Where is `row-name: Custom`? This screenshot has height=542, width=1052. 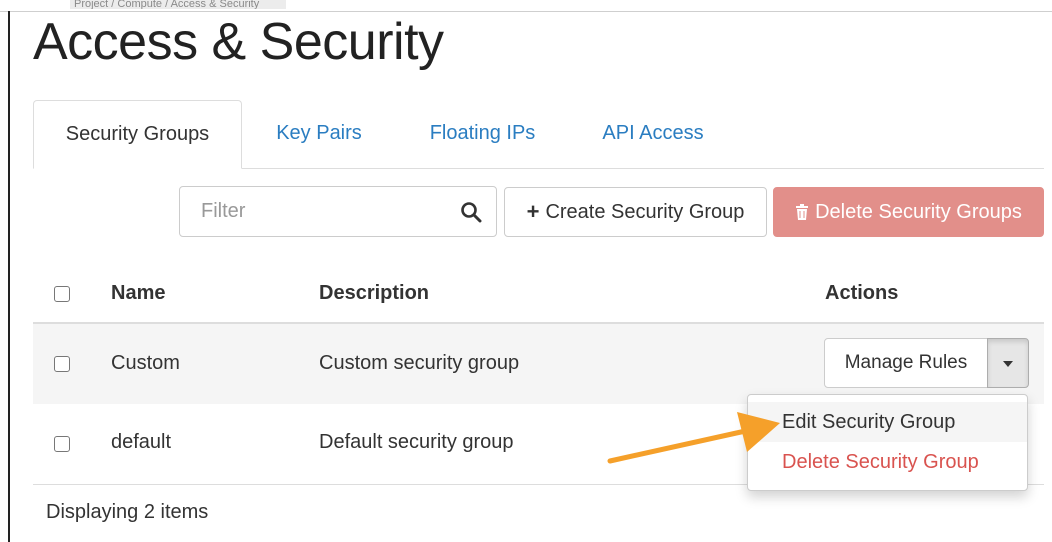 row-name: Custom is located at coordinates (145, 363).